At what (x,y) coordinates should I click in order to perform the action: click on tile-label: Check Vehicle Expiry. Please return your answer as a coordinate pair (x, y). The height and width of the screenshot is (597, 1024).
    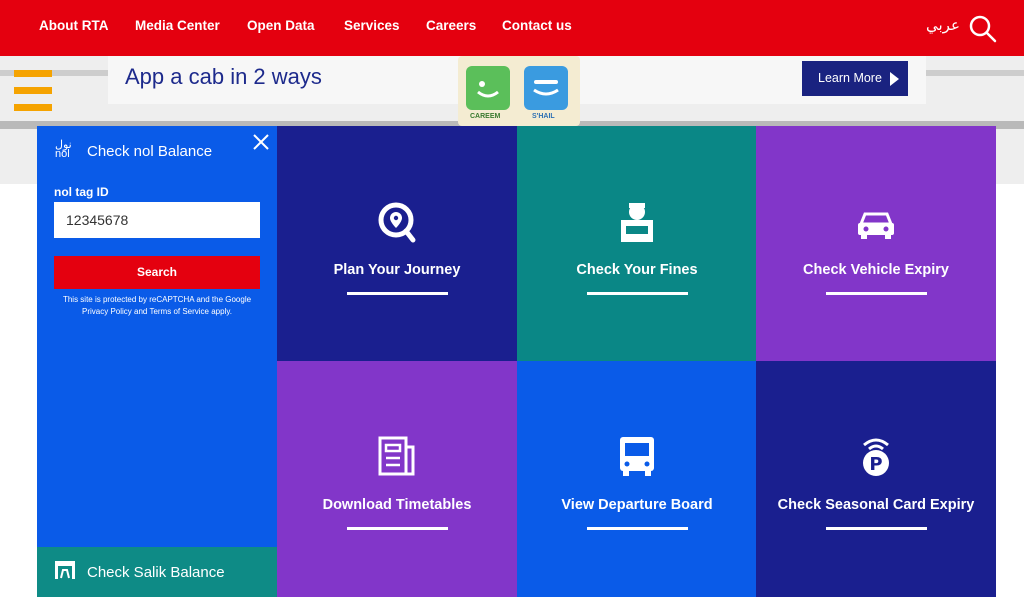
    Looking at the image, I should click on (876, 270).